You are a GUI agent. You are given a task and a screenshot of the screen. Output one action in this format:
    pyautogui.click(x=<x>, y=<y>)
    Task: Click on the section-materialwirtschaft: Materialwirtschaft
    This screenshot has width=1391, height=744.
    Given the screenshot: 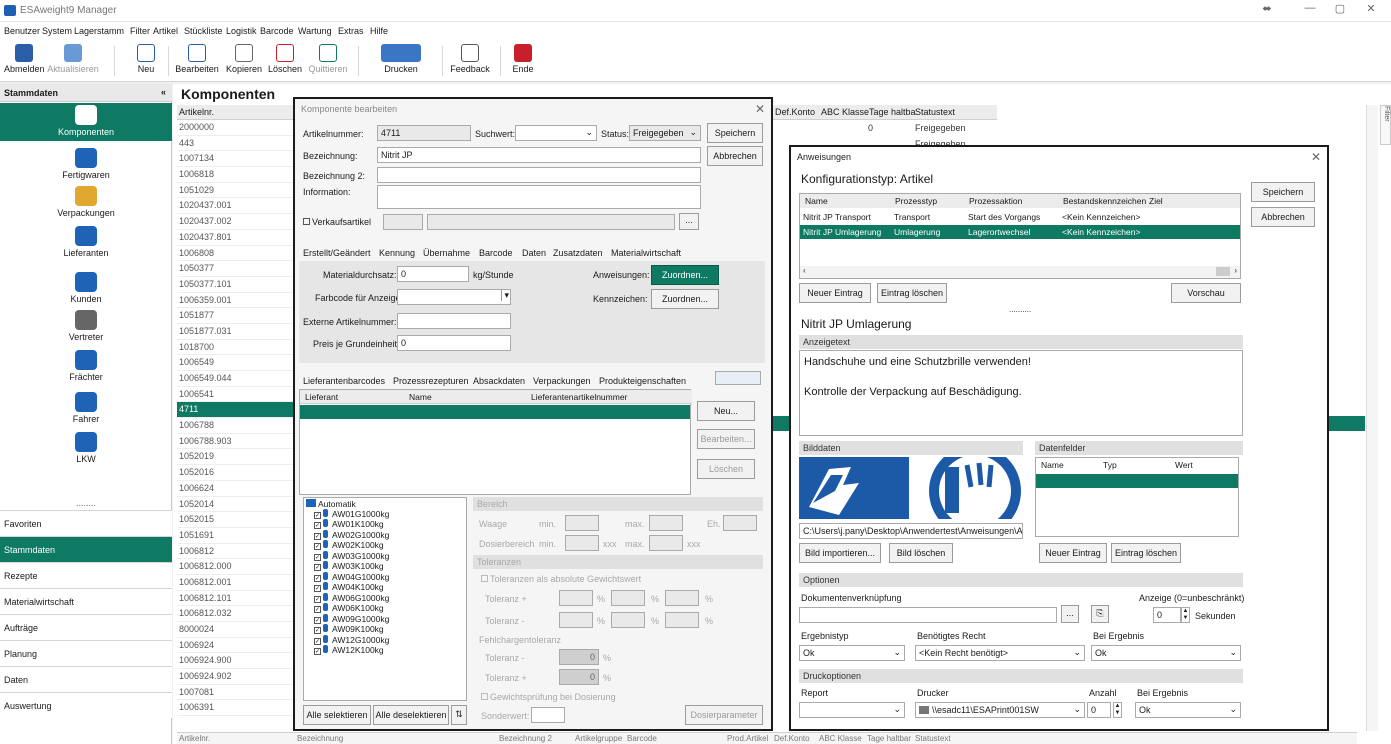 What is the action you would take?
    pyautogui.click(x=86, y=601)
    